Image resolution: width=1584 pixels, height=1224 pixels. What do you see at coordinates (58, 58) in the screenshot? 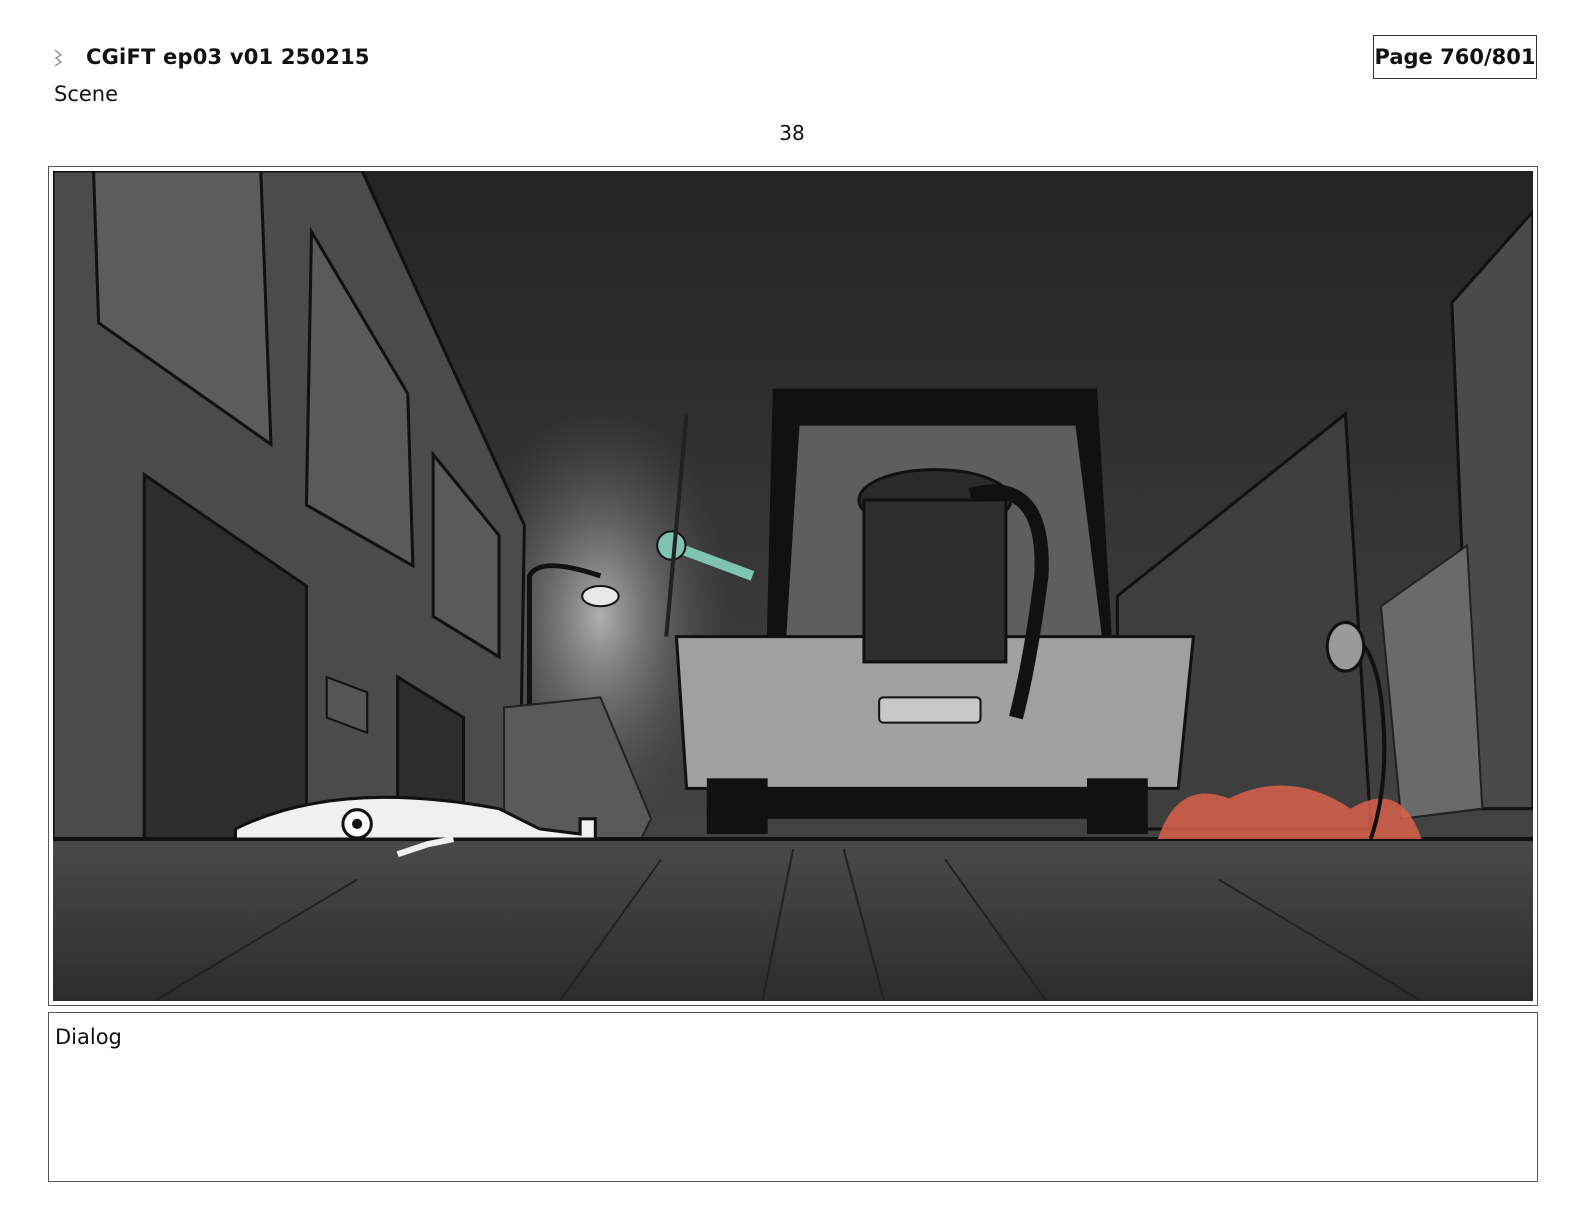
I see `flag-icon` at bounding box center [58, 58].